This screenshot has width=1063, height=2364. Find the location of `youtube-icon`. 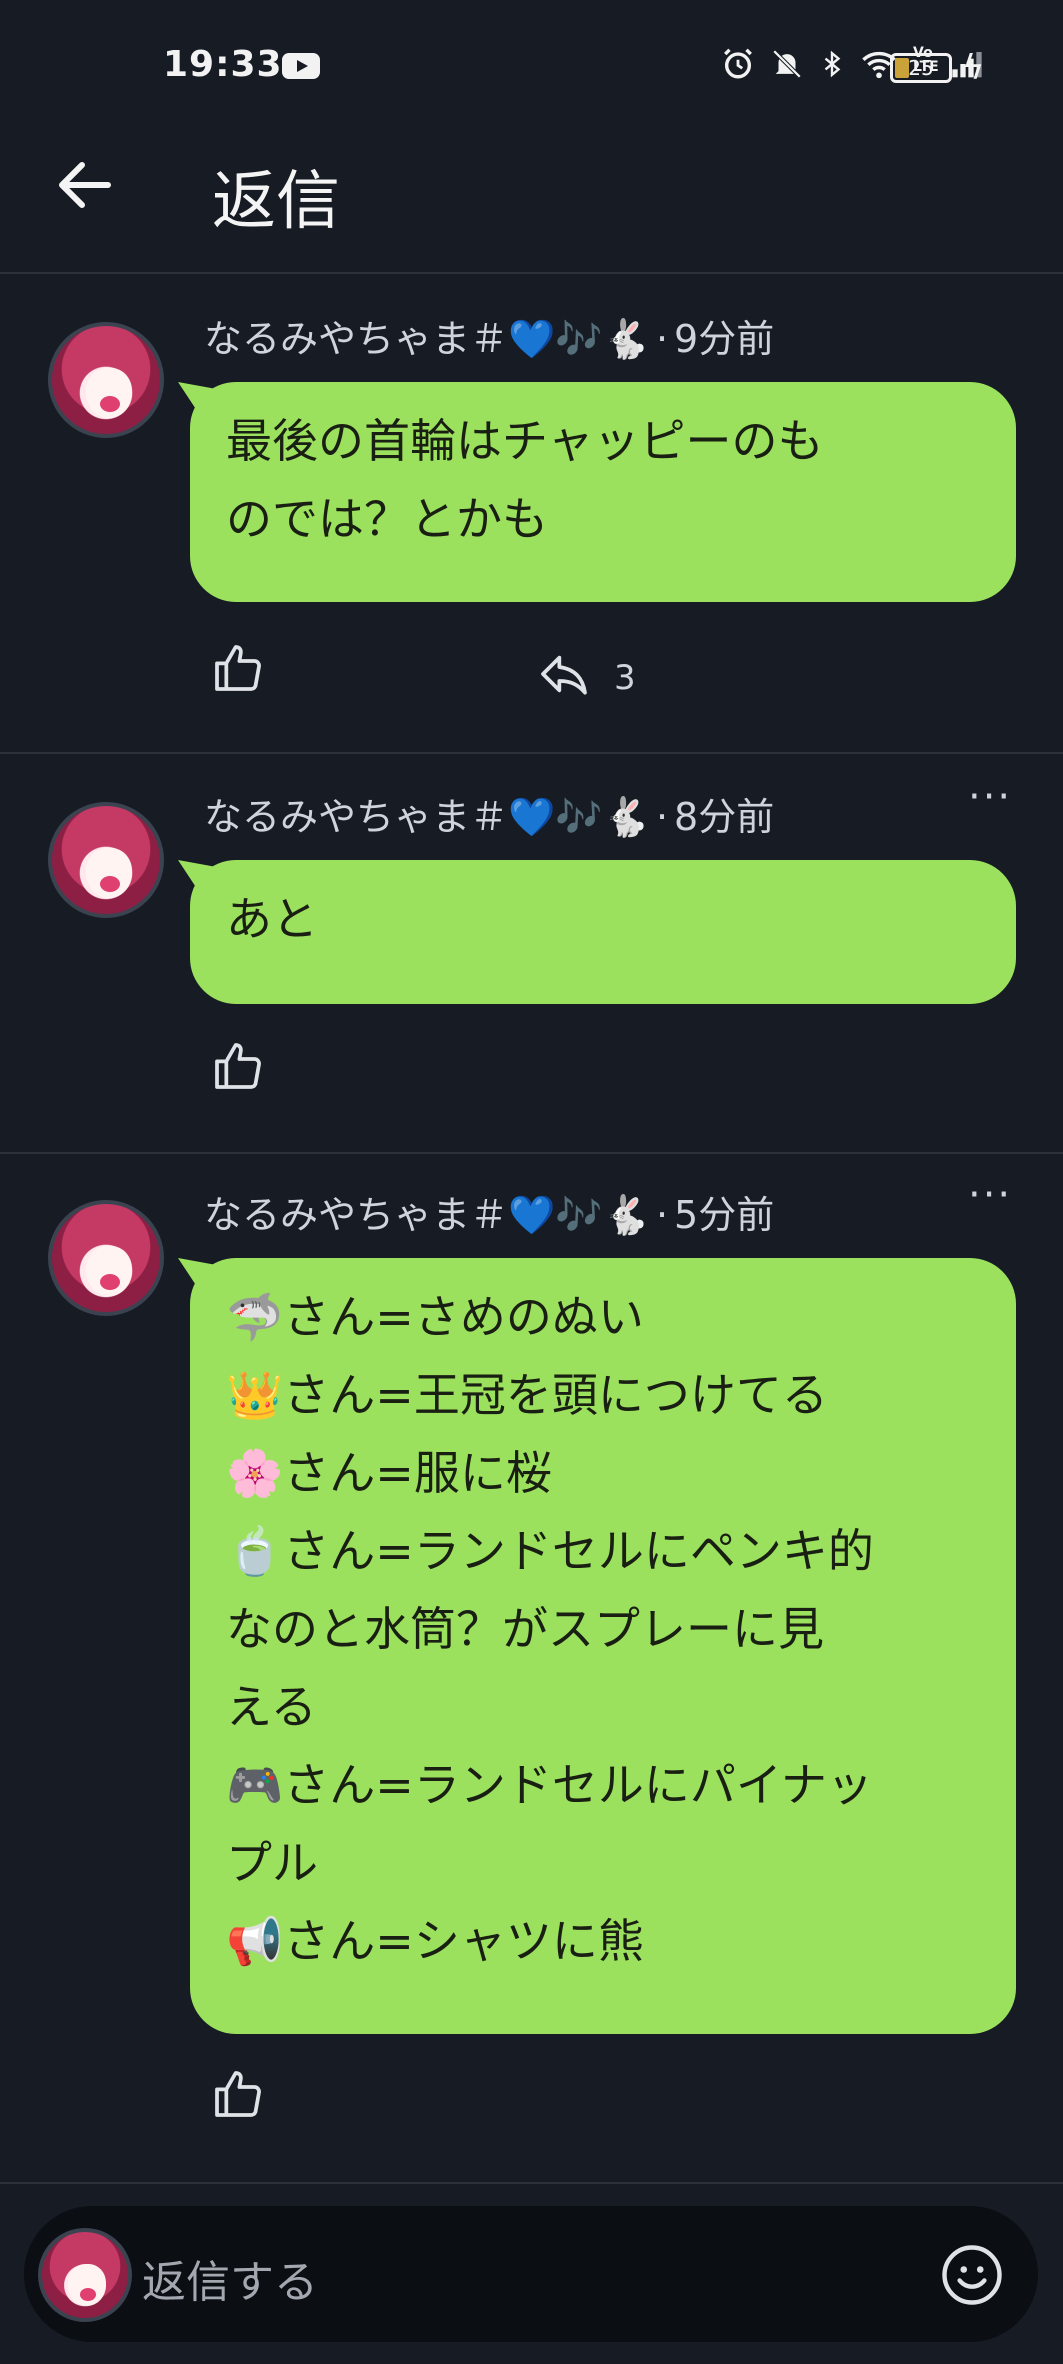

youtube-icon is located at coordinates (301, 66).